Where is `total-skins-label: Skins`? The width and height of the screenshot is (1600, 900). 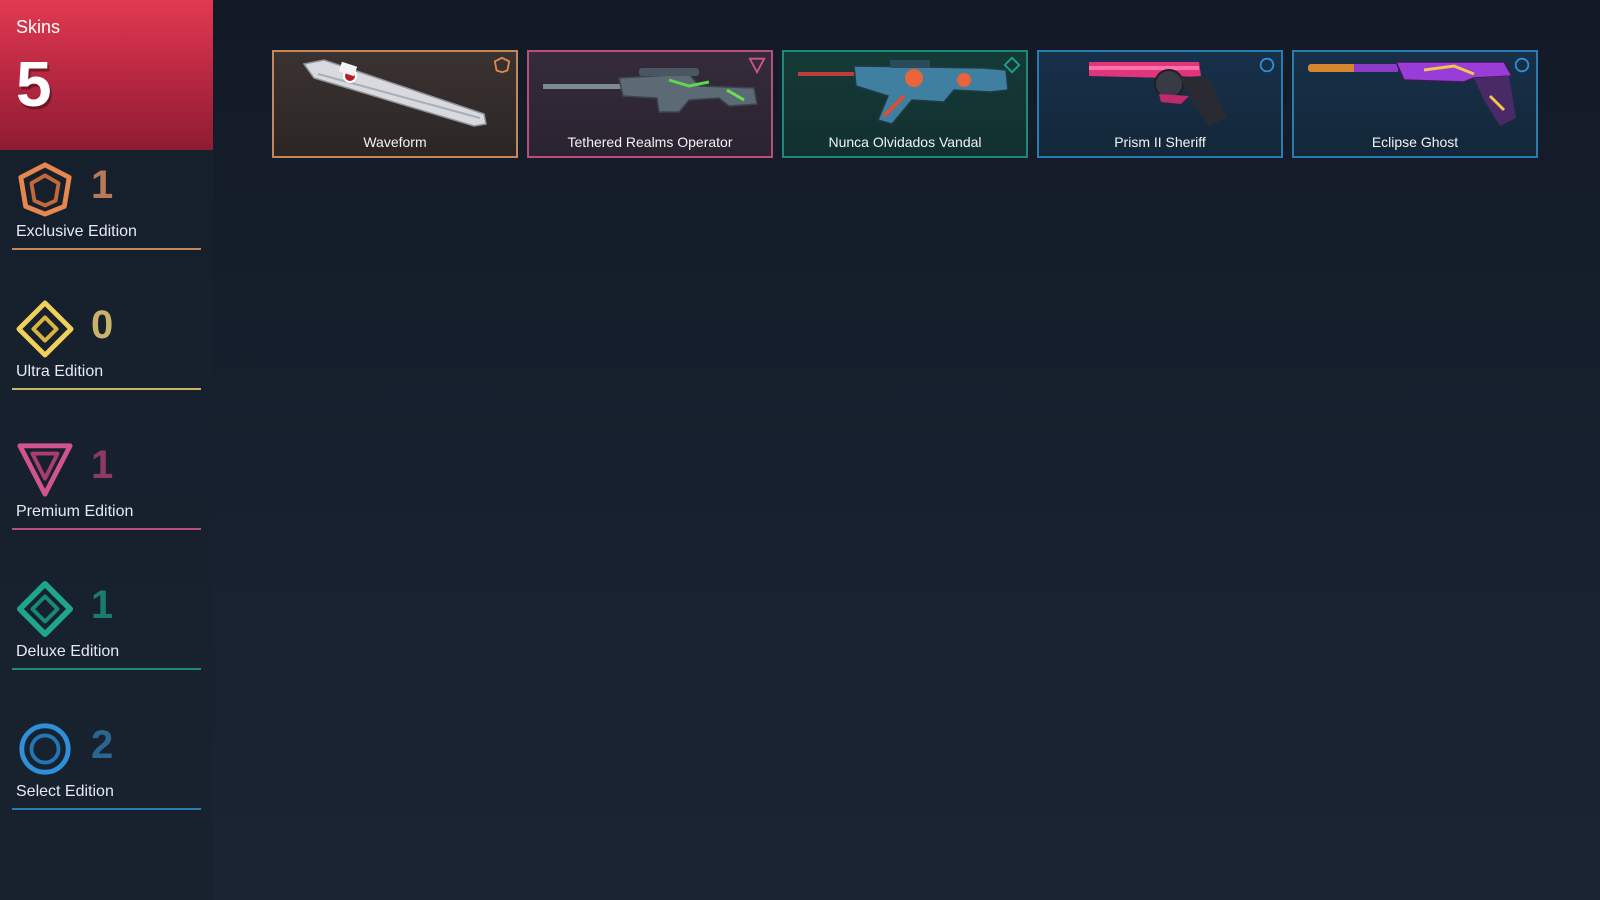 total-skins-label: Skins is located at coordinates (38, 27).